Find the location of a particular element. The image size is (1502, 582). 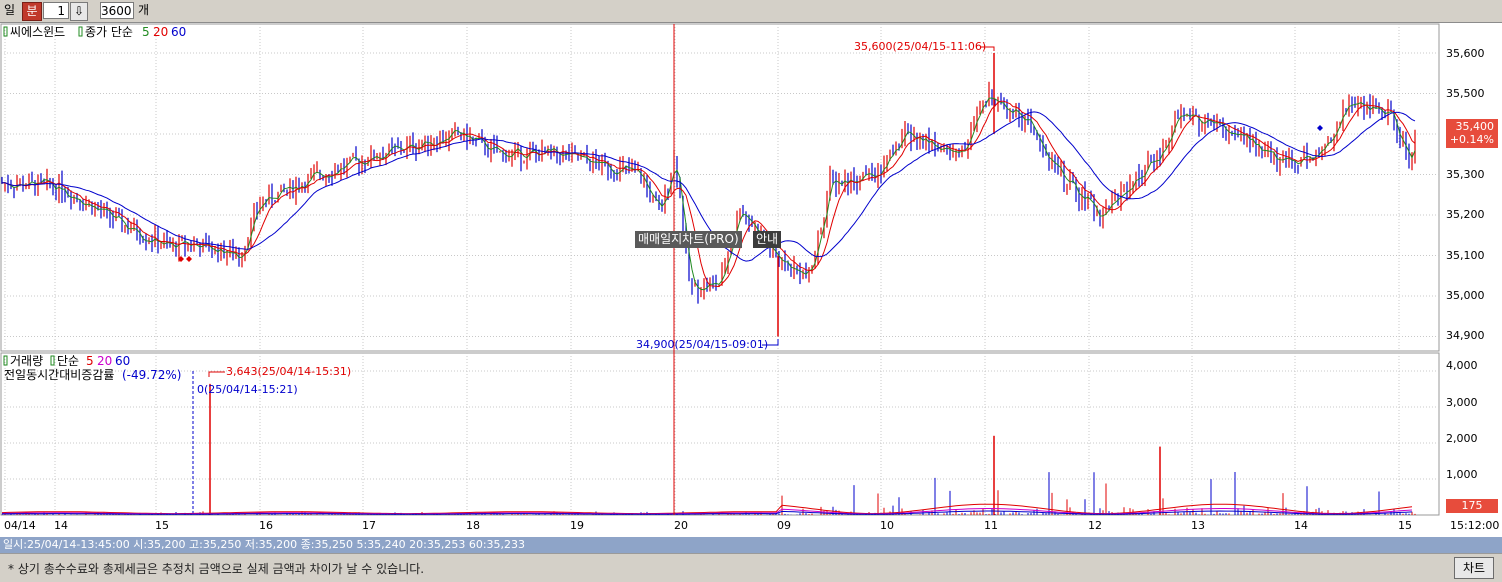

period-day-button: 일 is located at coordinates (9, 10).